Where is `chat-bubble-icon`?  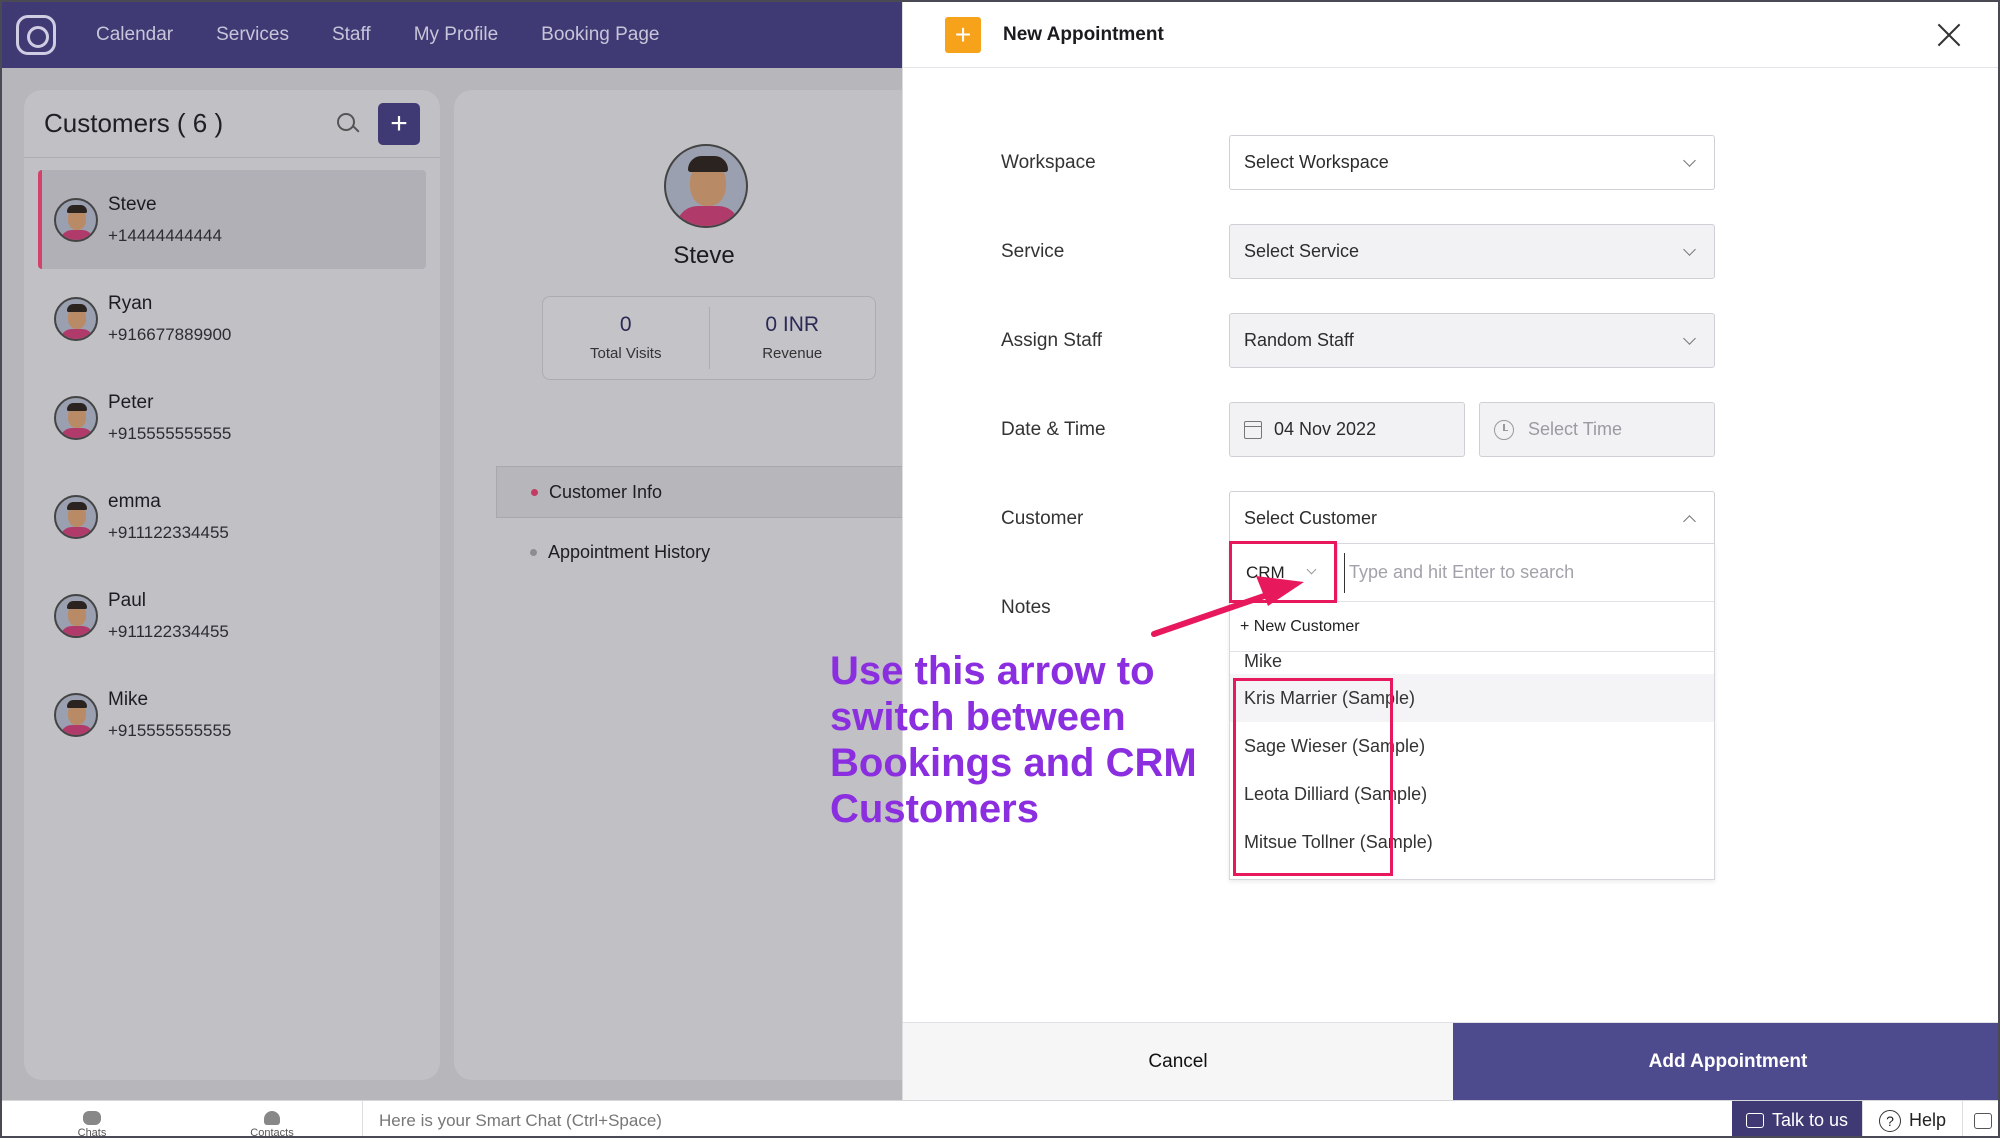
chat-bubble-icon is located at coordinates (1754, 1120).